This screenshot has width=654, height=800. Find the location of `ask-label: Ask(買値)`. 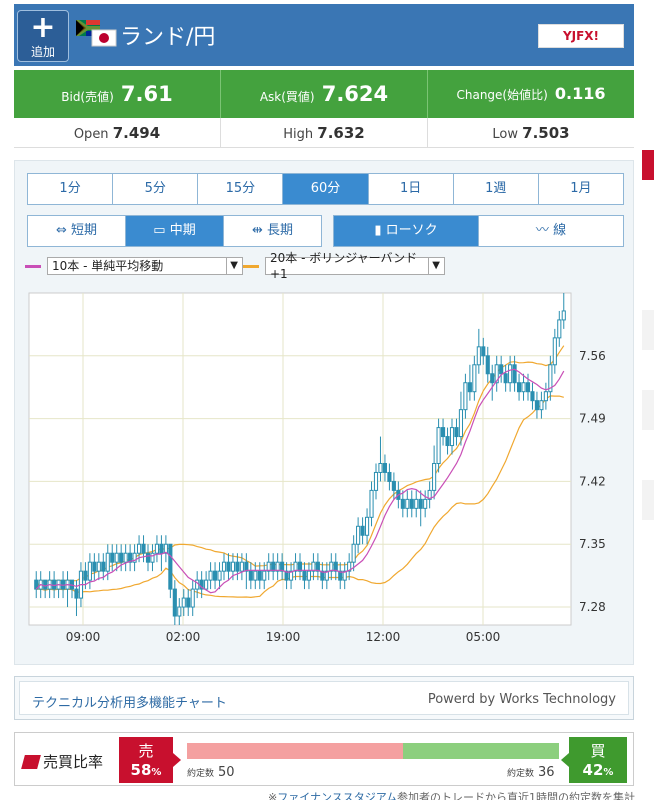

ask-label: Ask(買値) is located at coordinates (287, 97).